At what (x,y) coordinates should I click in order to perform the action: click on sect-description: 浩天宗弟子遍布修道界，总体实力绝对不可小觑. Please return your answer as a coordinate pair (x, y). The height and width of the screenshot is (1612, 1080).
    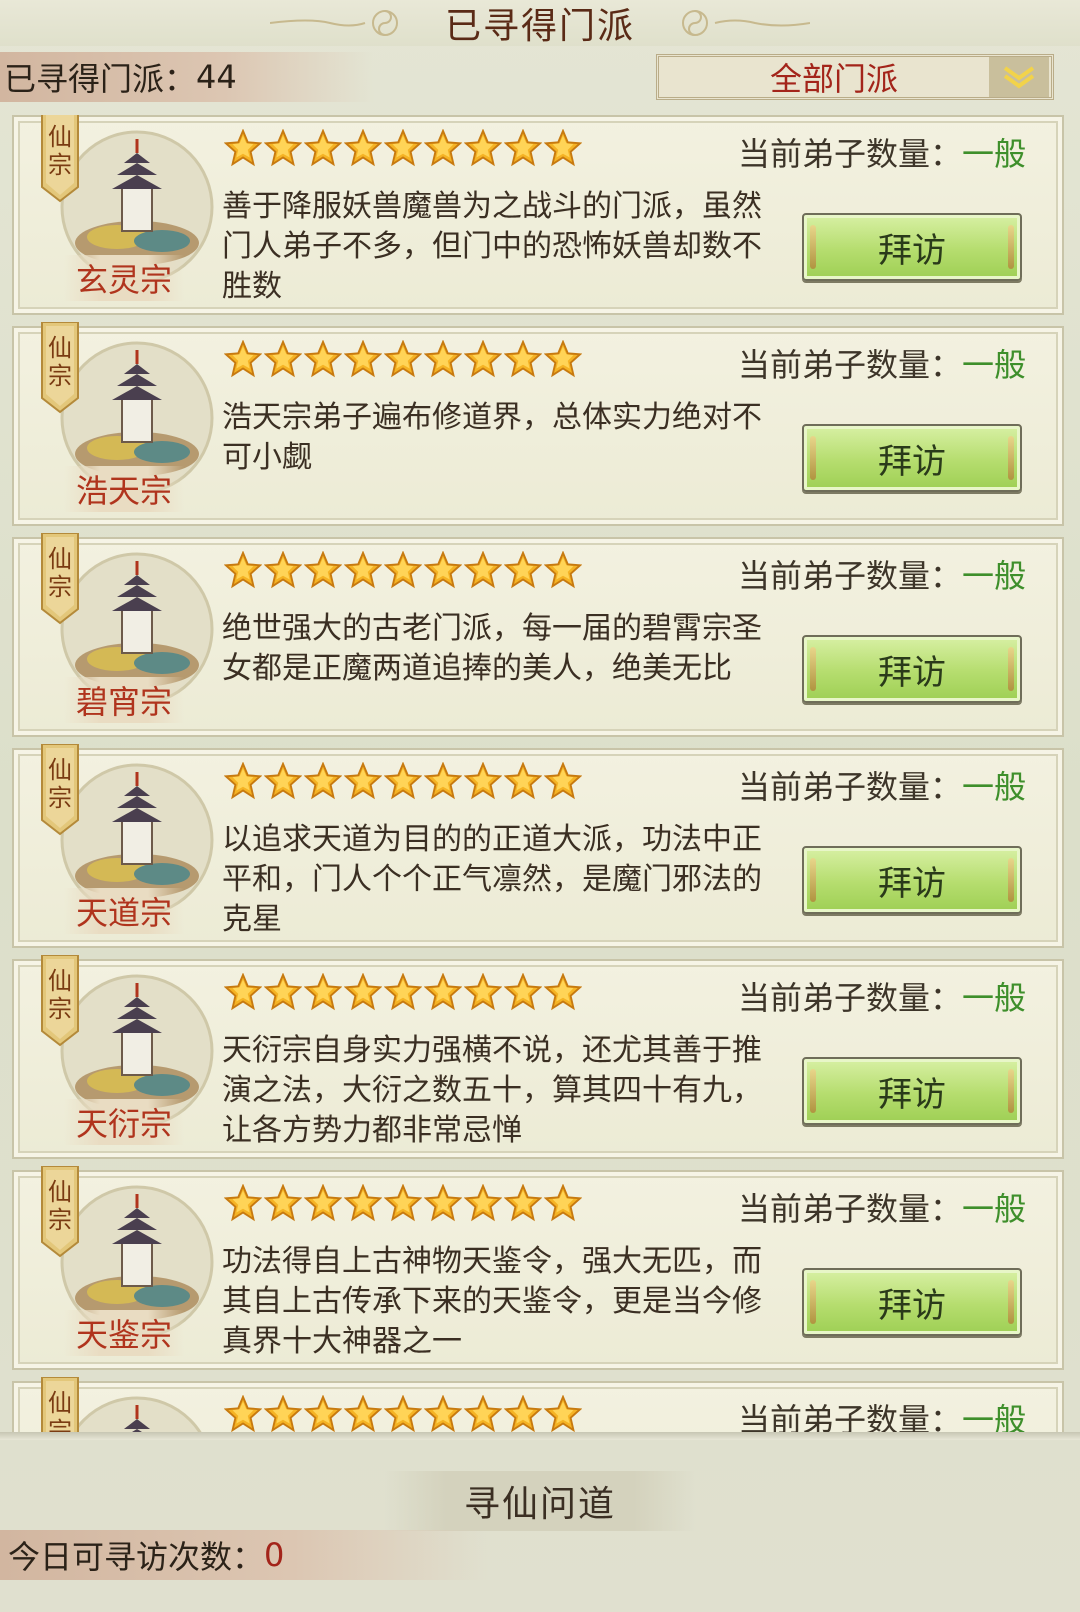
    Looking at the image, I should click on (492, 437).